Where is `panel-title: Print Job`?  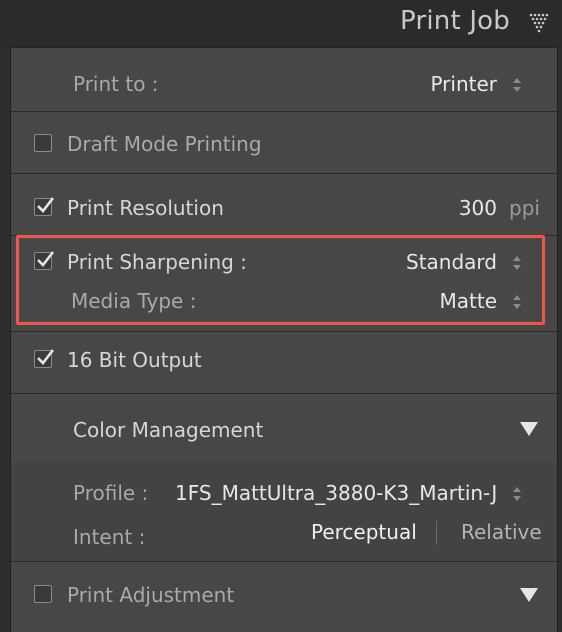
panel-title: Print Job is located at coordinates (455, 21).